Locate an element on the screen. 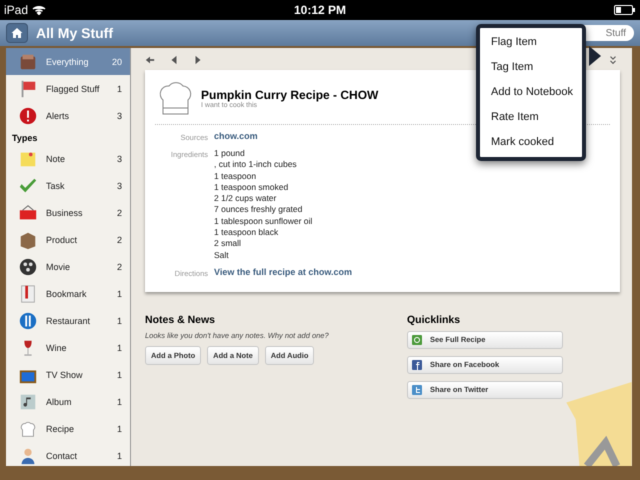  ingredient-text: Salt is located at coordinates (222, 255).